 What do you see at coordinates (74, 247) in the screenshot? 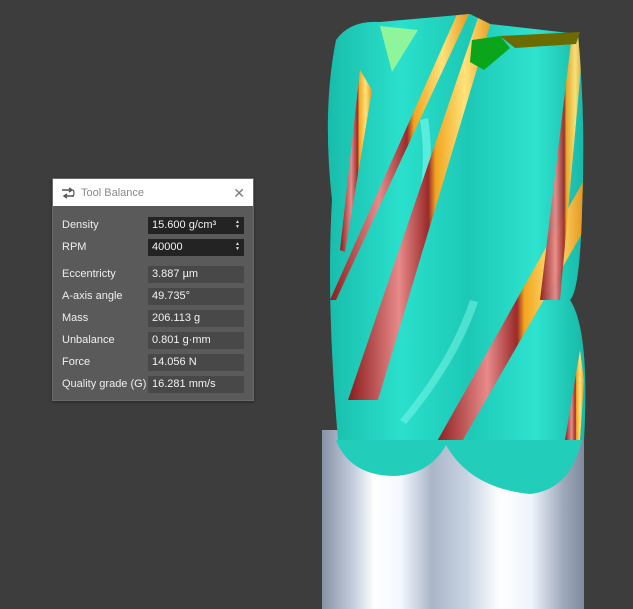
I see `rpm-label: RPM` at bounding box center [74, 247].